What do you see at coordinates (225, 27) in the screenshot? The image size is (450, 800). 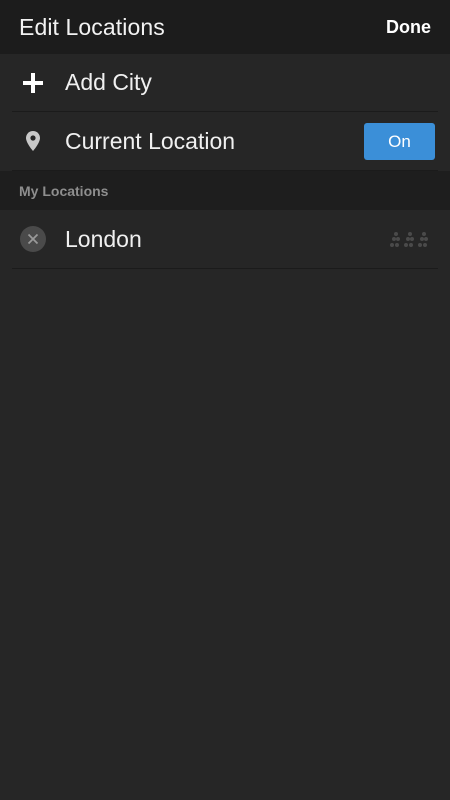 I see `header-bar: Edit Locations Done` at bounding box center [225, 27].